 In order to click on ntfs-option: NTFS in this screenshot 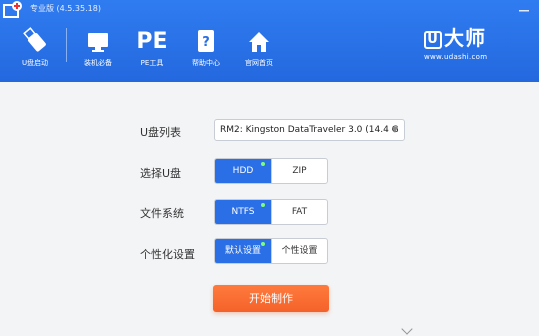, I will do `click(243, 212)`.